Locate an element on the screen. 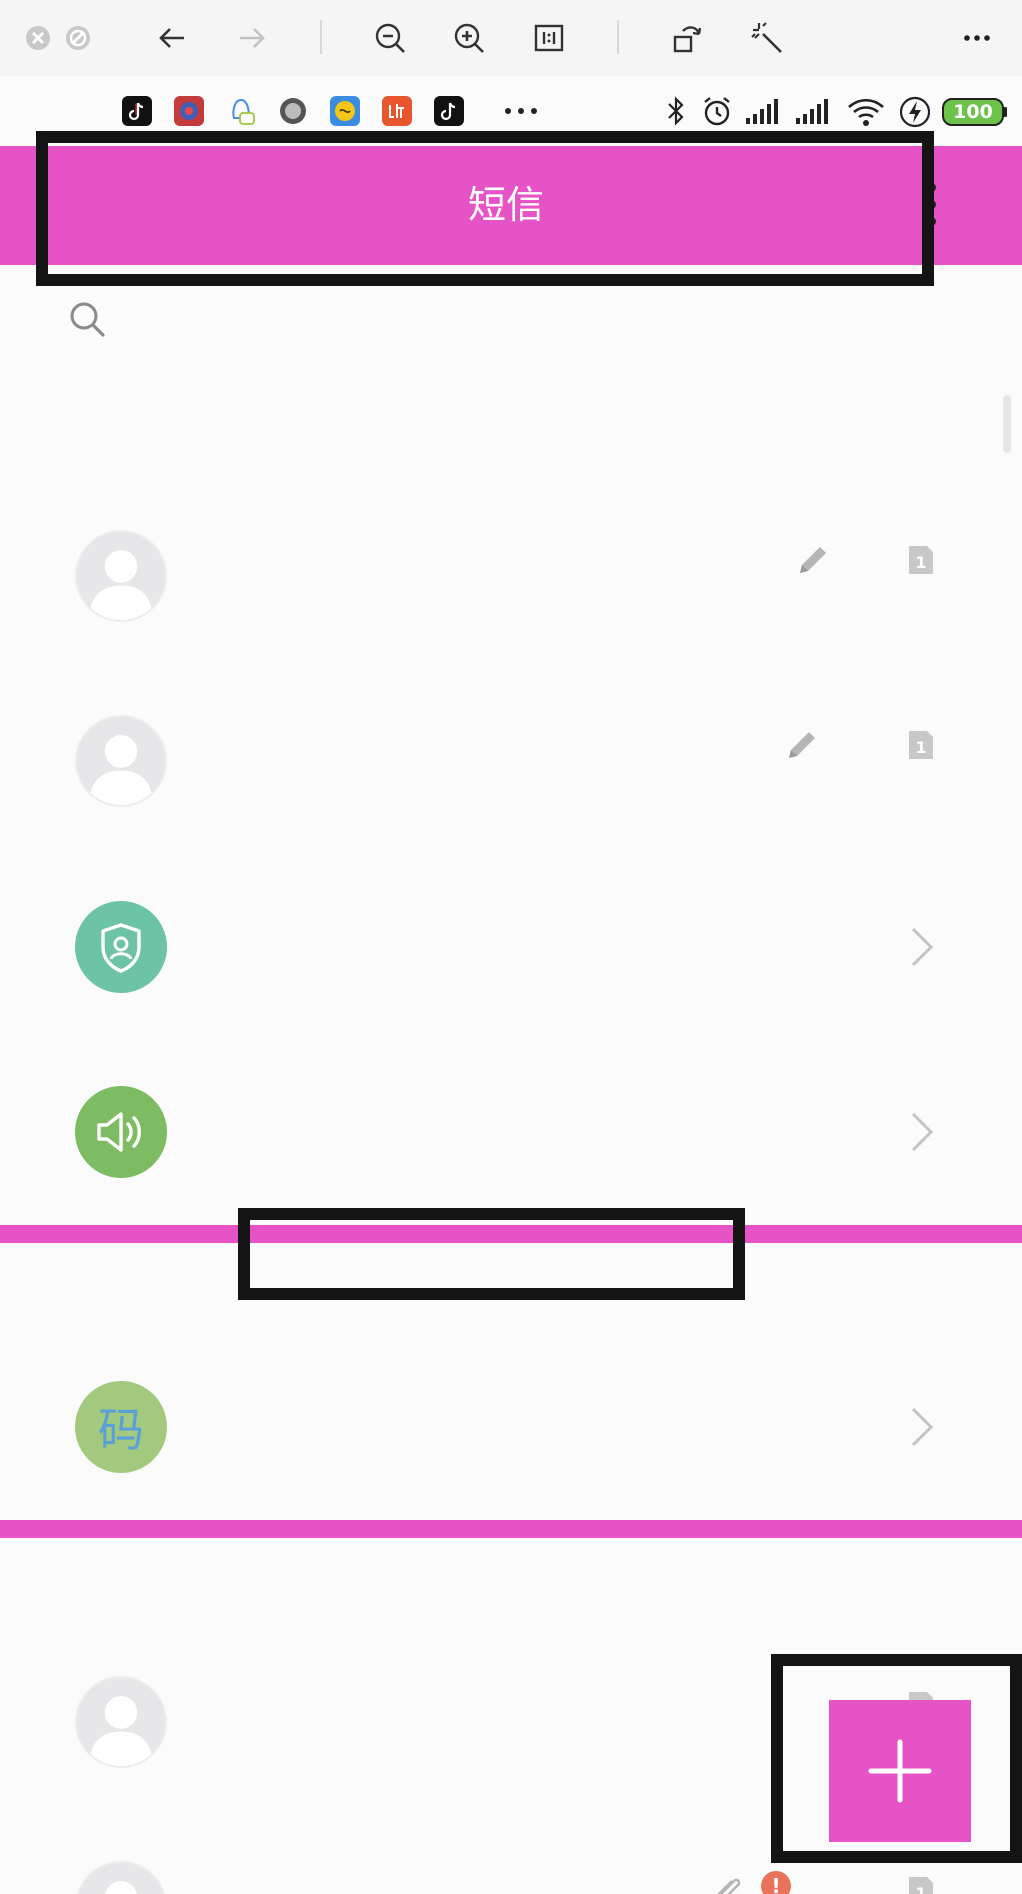  plus-icon is located at coordinates (900, 1771).